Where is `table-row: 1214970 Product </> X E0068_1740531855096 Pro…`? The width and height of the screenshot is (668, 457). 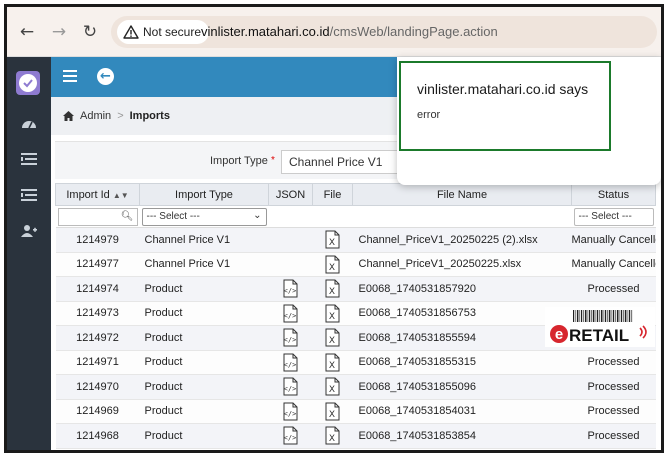
table-row: 1214970 Product </> X E0068_1740531855096 Pro… is located at coordinates (355, 387).